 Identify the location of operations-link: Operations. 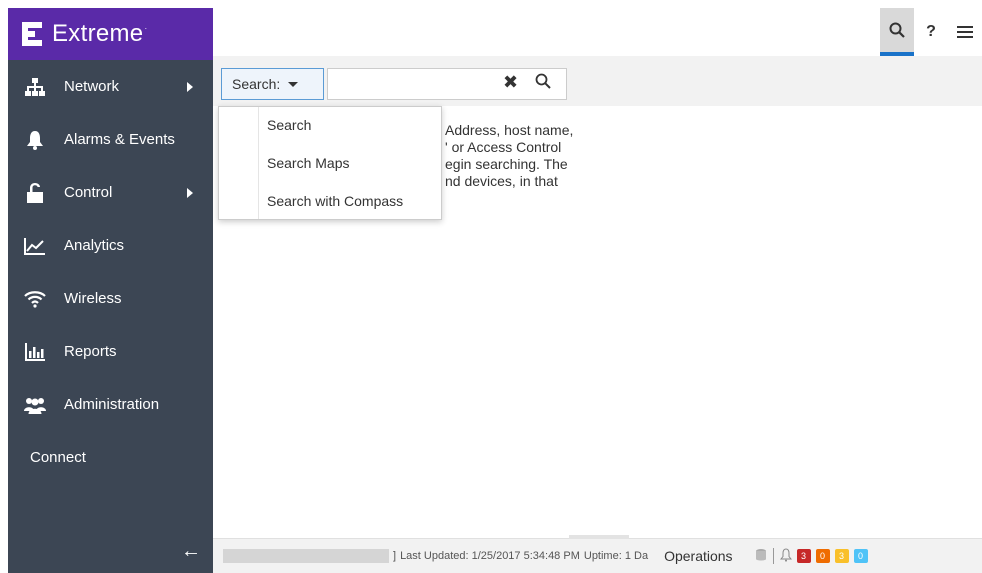
(698, 556).